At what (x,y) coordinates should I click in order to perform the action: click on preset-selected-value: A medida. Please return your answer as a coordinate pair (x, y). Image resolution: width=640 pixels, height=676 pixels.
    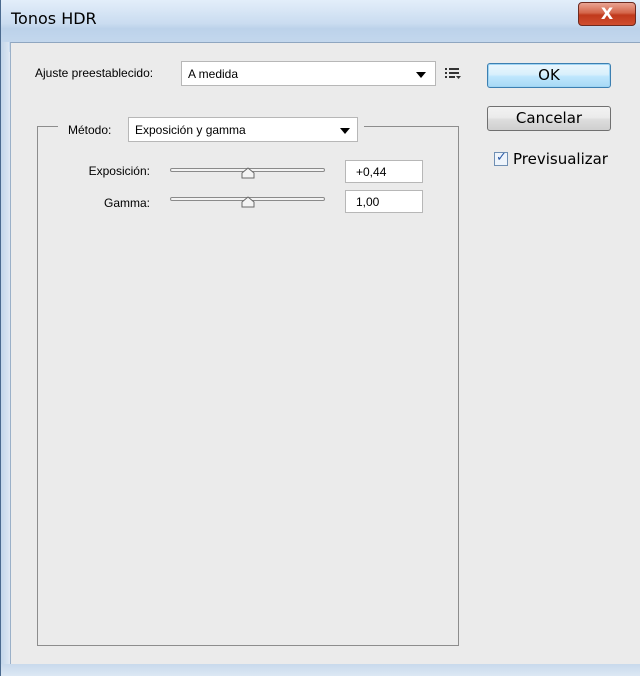
    Looking at the image, I should click on (213, 74).